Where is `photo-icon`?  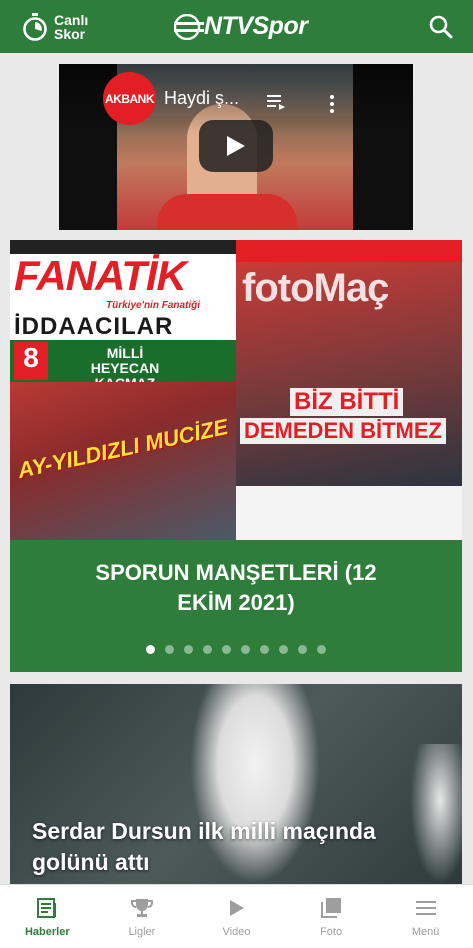 photo-icon is located at coordinates (331, 908).